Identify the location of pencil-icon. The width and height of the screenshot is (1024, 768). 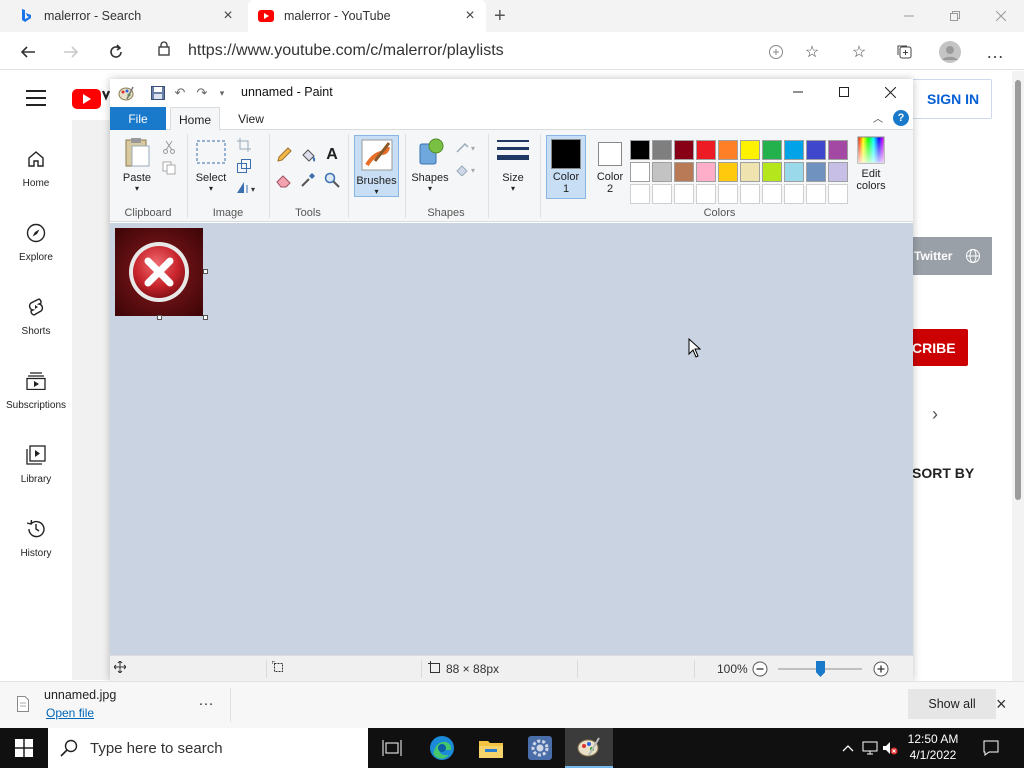
(284, 155).